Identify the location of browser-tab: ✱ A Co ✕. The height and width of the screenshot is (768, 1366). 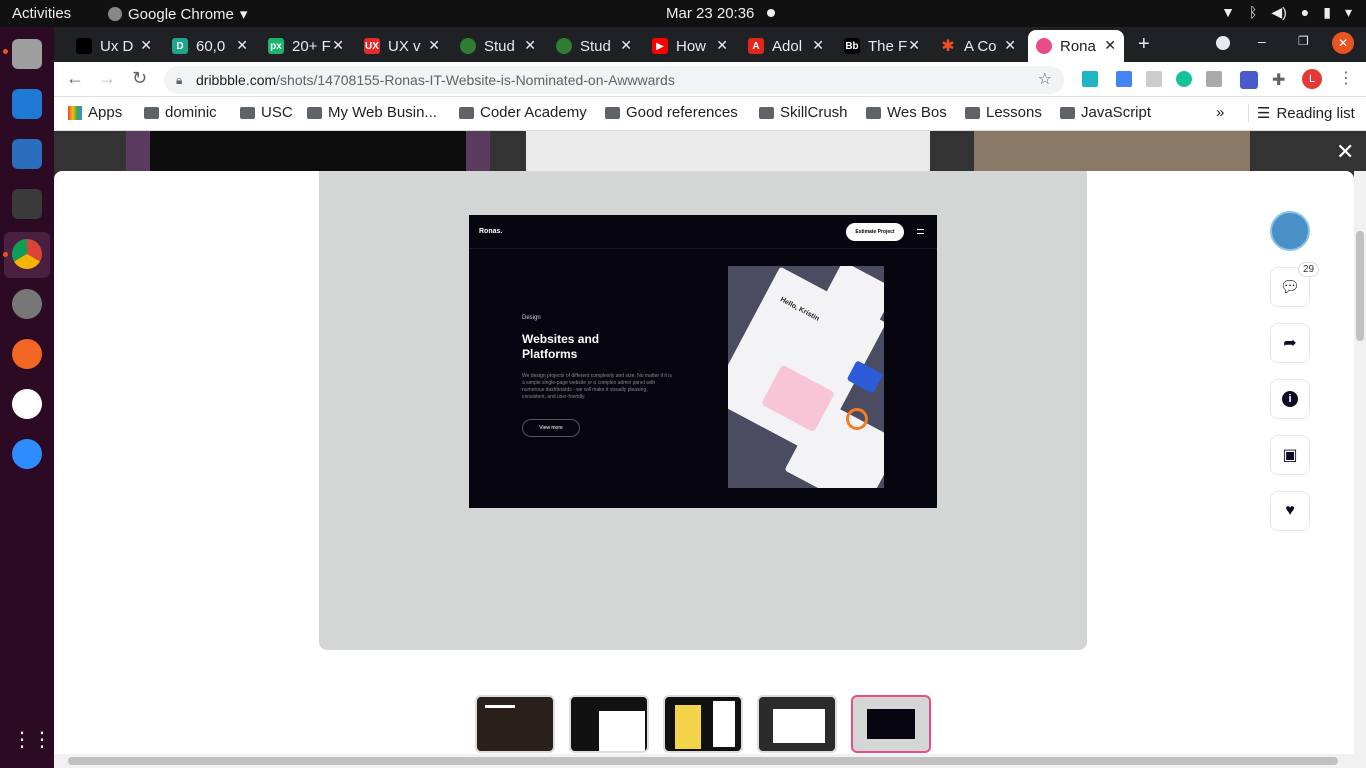
(978, 46).